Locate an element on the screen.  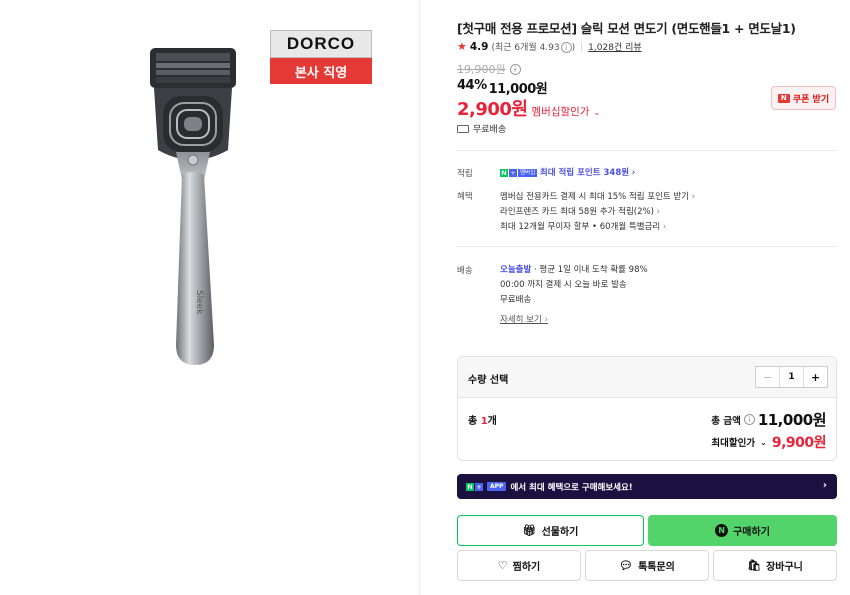
gift-icon: 🎁︎ is located at coordinates (529, 530).